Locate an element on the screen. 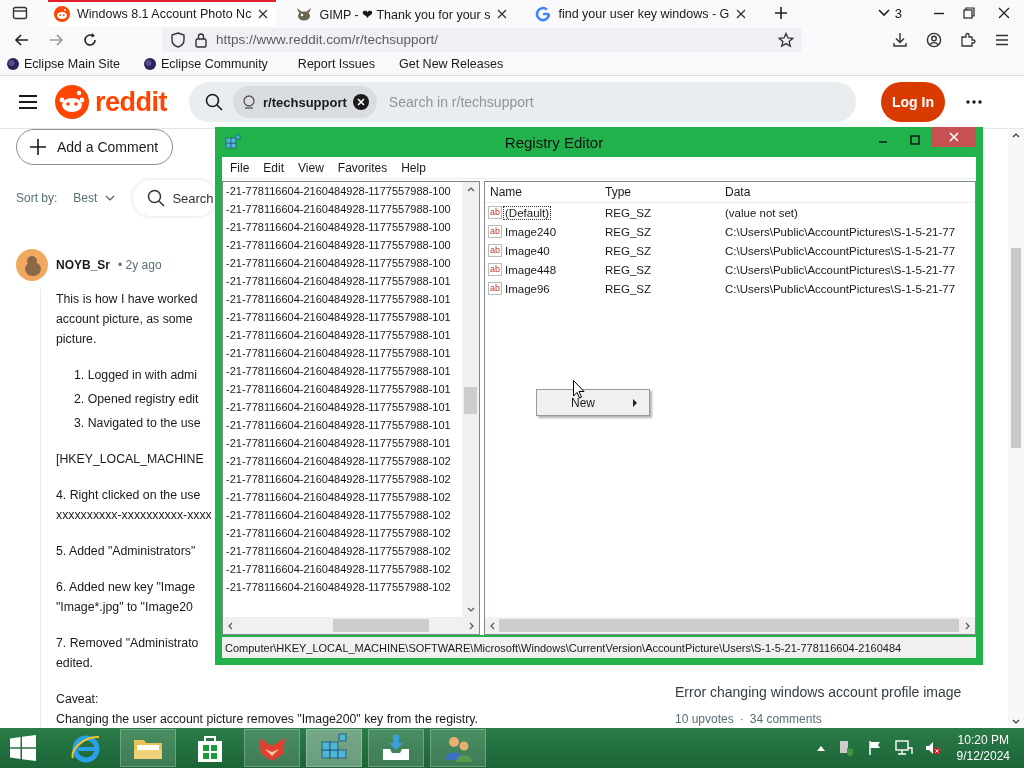 The width and height of the screenshot is (1024, 768). menu-item: View is located at coordinates (311, 167).